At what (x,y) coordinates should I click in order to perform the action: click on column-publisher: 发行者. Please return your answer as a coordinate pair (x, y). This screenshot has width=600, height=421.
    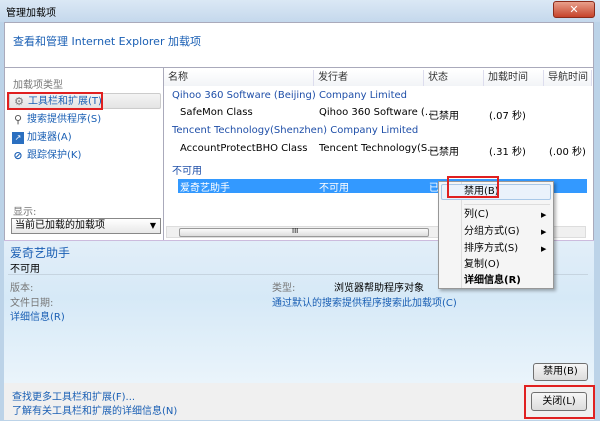
    Looking at the image, I should click on (369, 78).